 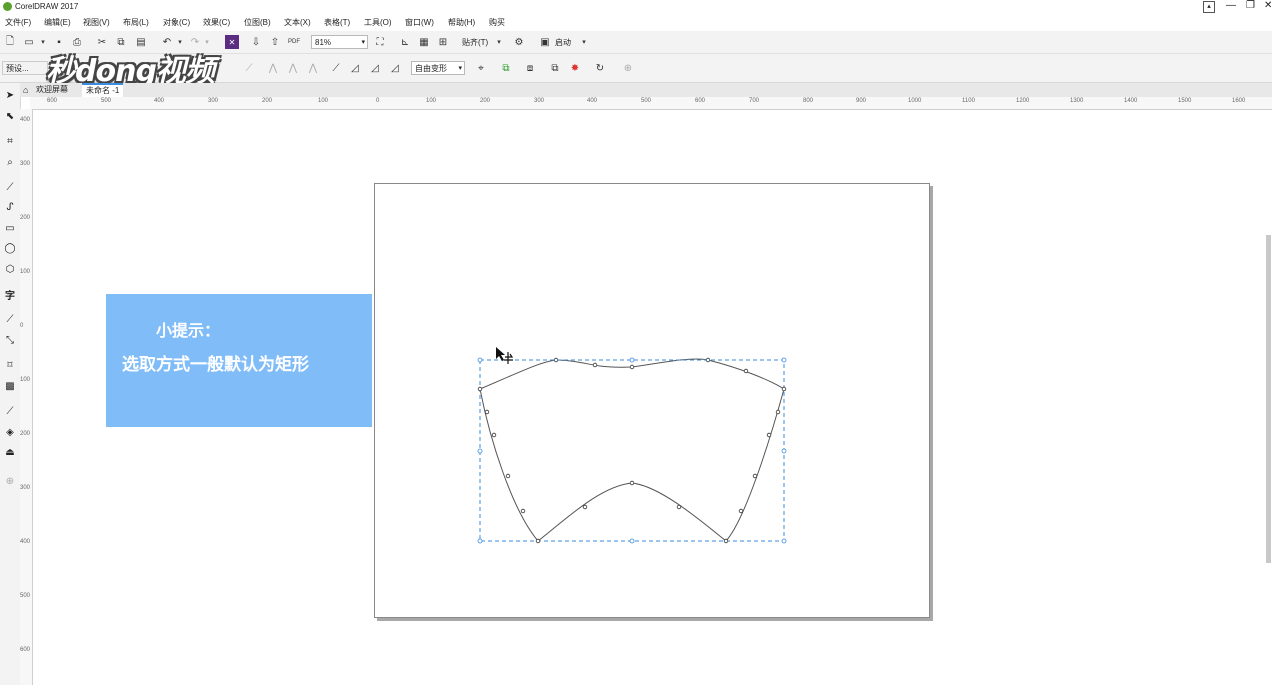 I want to click on tip-title: 小提示：, so click(x=188, y=330).